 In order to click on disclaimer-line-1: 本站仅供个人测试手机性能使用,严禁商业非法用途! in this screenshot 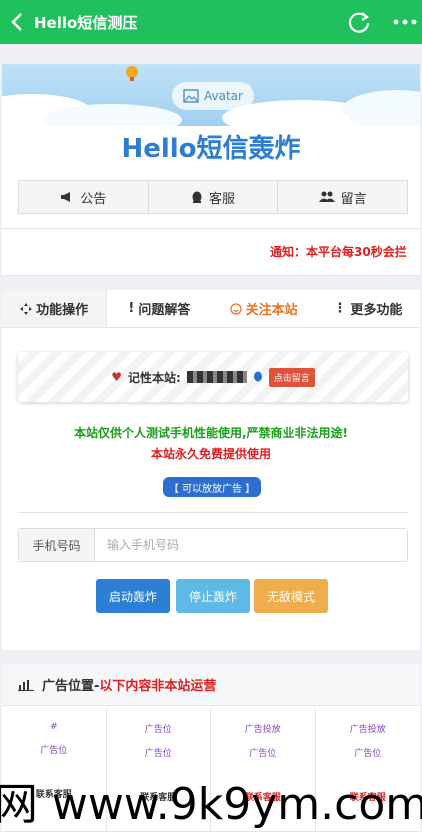, I will do `click(211, 433)`.